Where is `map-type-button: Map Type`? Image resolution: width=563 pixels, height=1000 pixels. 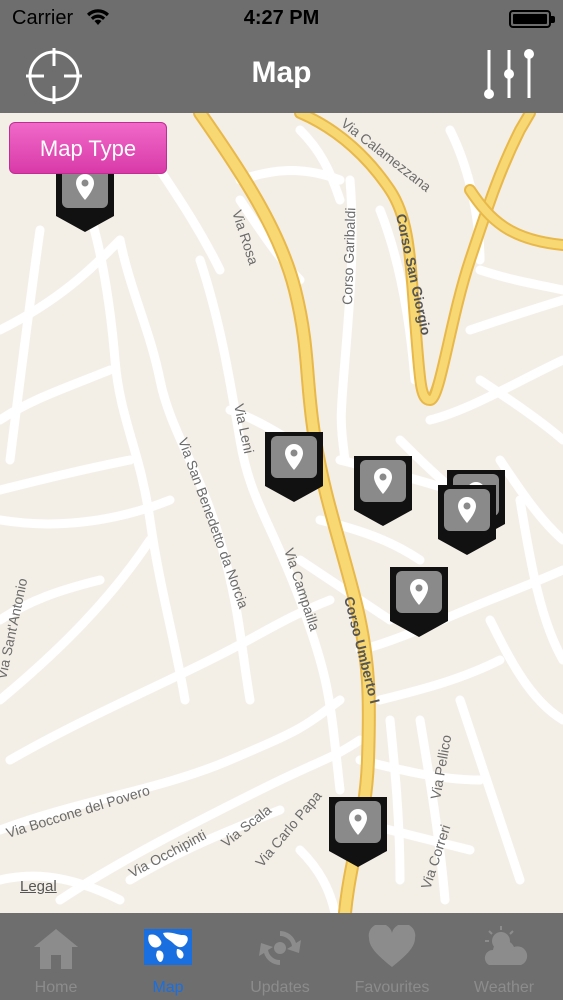
map-type-button: Map Type is located at coordinates (88, 148).